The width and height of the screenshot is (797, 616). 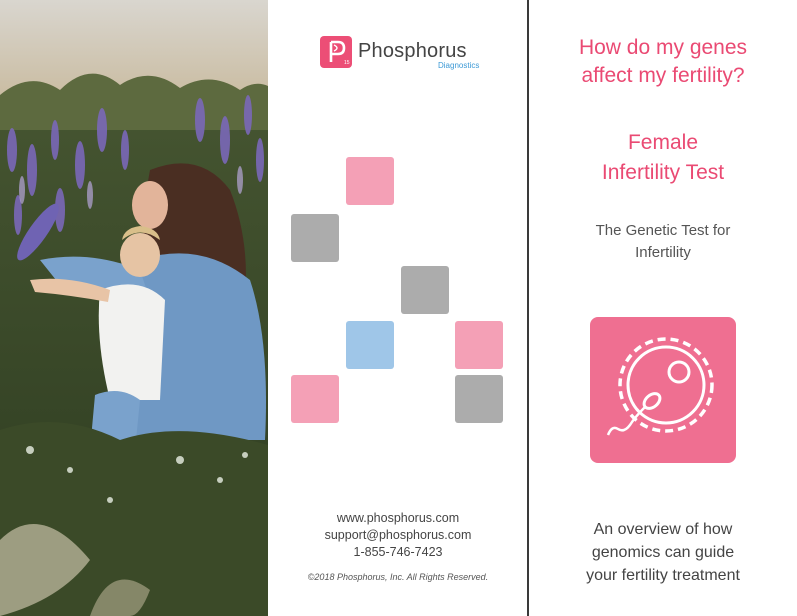 What do you see at coordinates (663, 575) in the screenshot?
I see `overview-line: your fertility treatment` at bounding box center [663, 575].